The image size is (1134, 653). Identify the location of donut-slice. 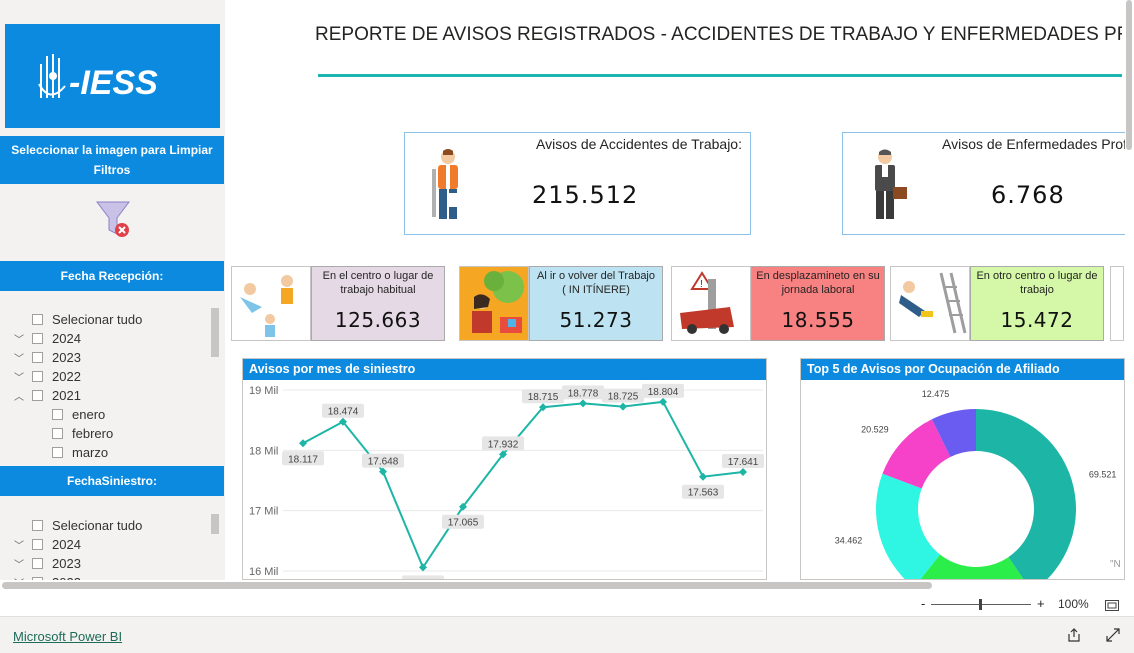
(908, 526).